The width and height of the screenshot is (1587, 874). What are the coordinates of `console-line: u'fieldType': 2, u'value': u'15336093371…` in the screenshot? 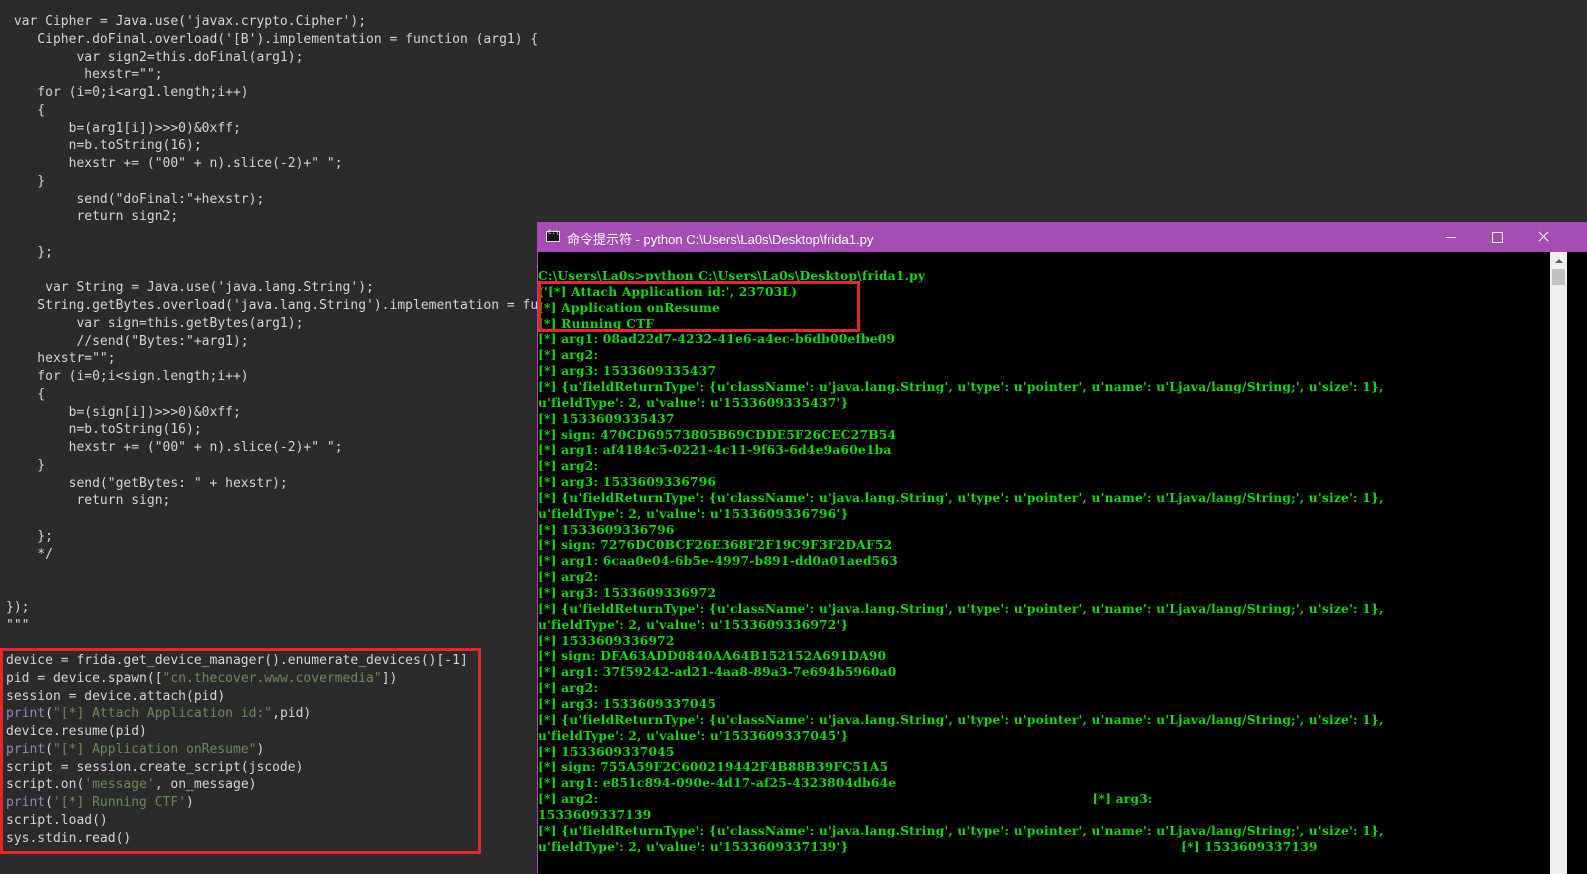 It's located at (928, 847).